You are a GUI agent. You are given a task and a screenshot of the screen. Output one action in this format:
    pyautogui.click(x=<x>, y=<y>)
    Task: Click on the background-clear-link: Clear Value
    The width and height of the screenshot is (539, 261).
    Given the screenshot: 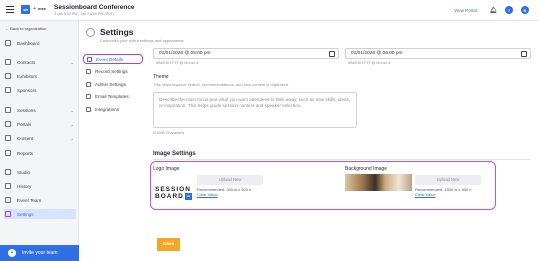 What is the action you would take?
    pyautogui.click(x=425, y=194)
    